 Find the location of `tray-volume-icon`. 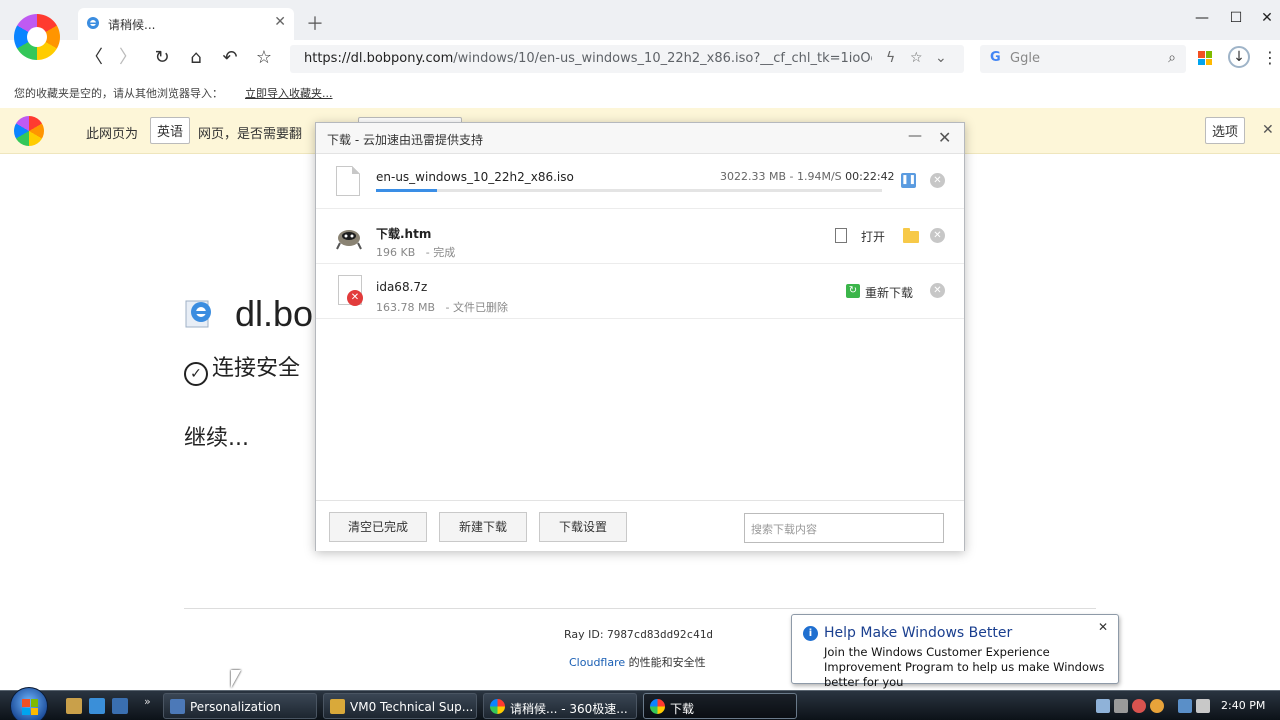

tray-volume-icon is located at coordinates (1203, 706).